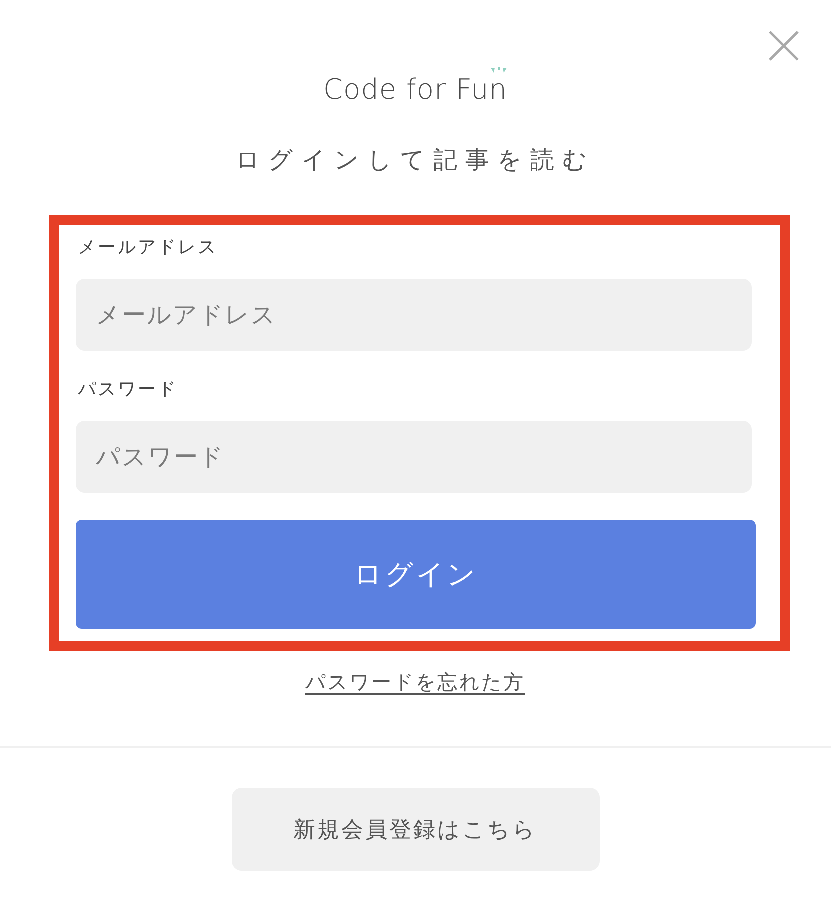 The width and height of the screenshot is (831, 915). Describe the element at coordinates (414, 315) in the screenshot. I see `input-field: メールアドレス` at that location.